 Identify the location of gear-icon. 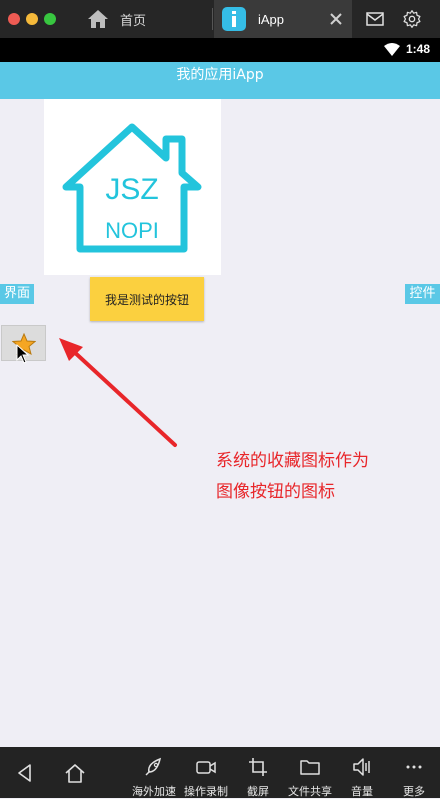
(412, 19).